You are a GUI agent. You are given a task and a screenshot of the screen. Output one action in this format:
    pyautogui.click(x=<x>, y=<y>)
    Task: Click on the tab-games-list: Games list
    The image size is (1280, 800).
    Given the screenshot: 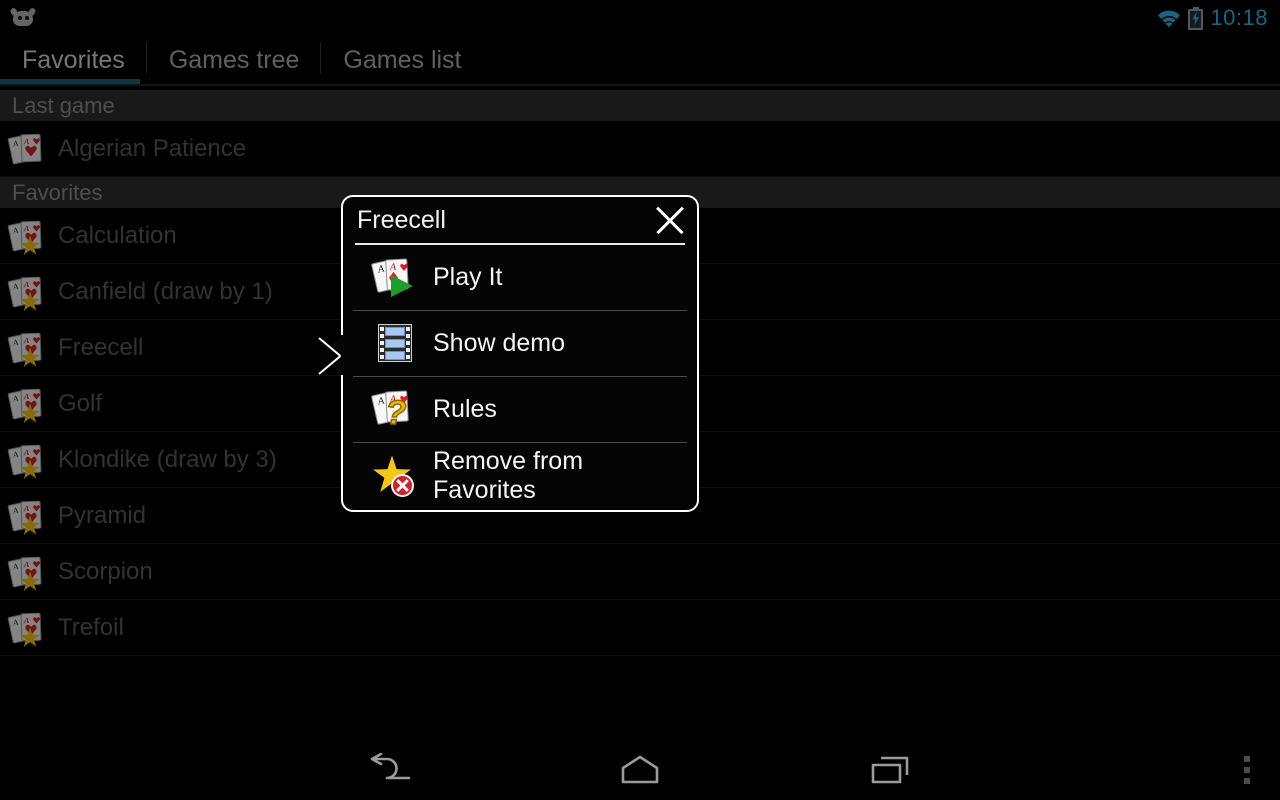 What is the action you would take?
    pyautogui.click(x=402, y=60)
    